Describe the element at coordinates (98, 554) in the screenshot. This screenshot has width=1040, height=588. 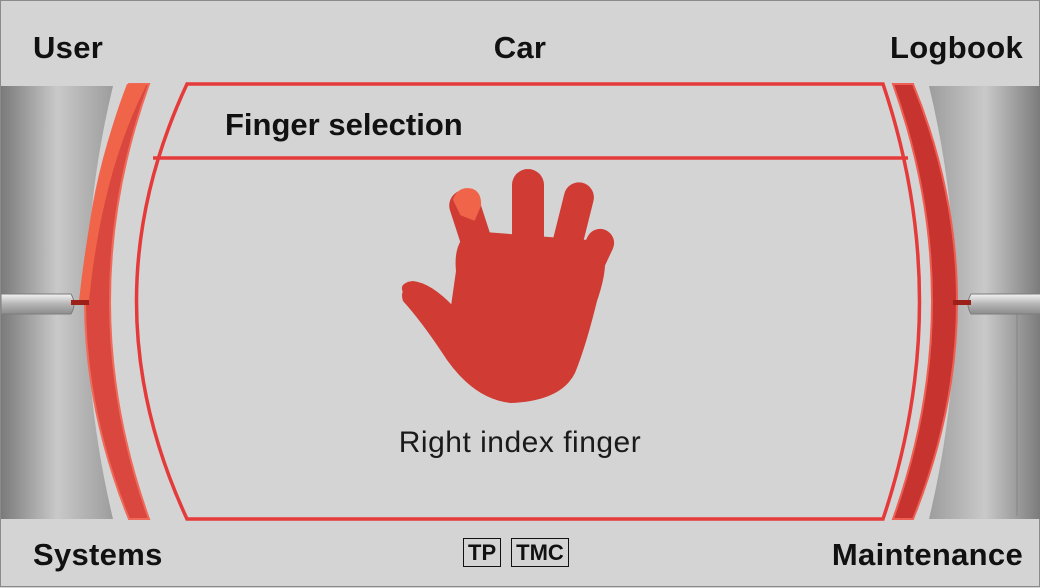
I see `menu-systems: Systems` at that location.